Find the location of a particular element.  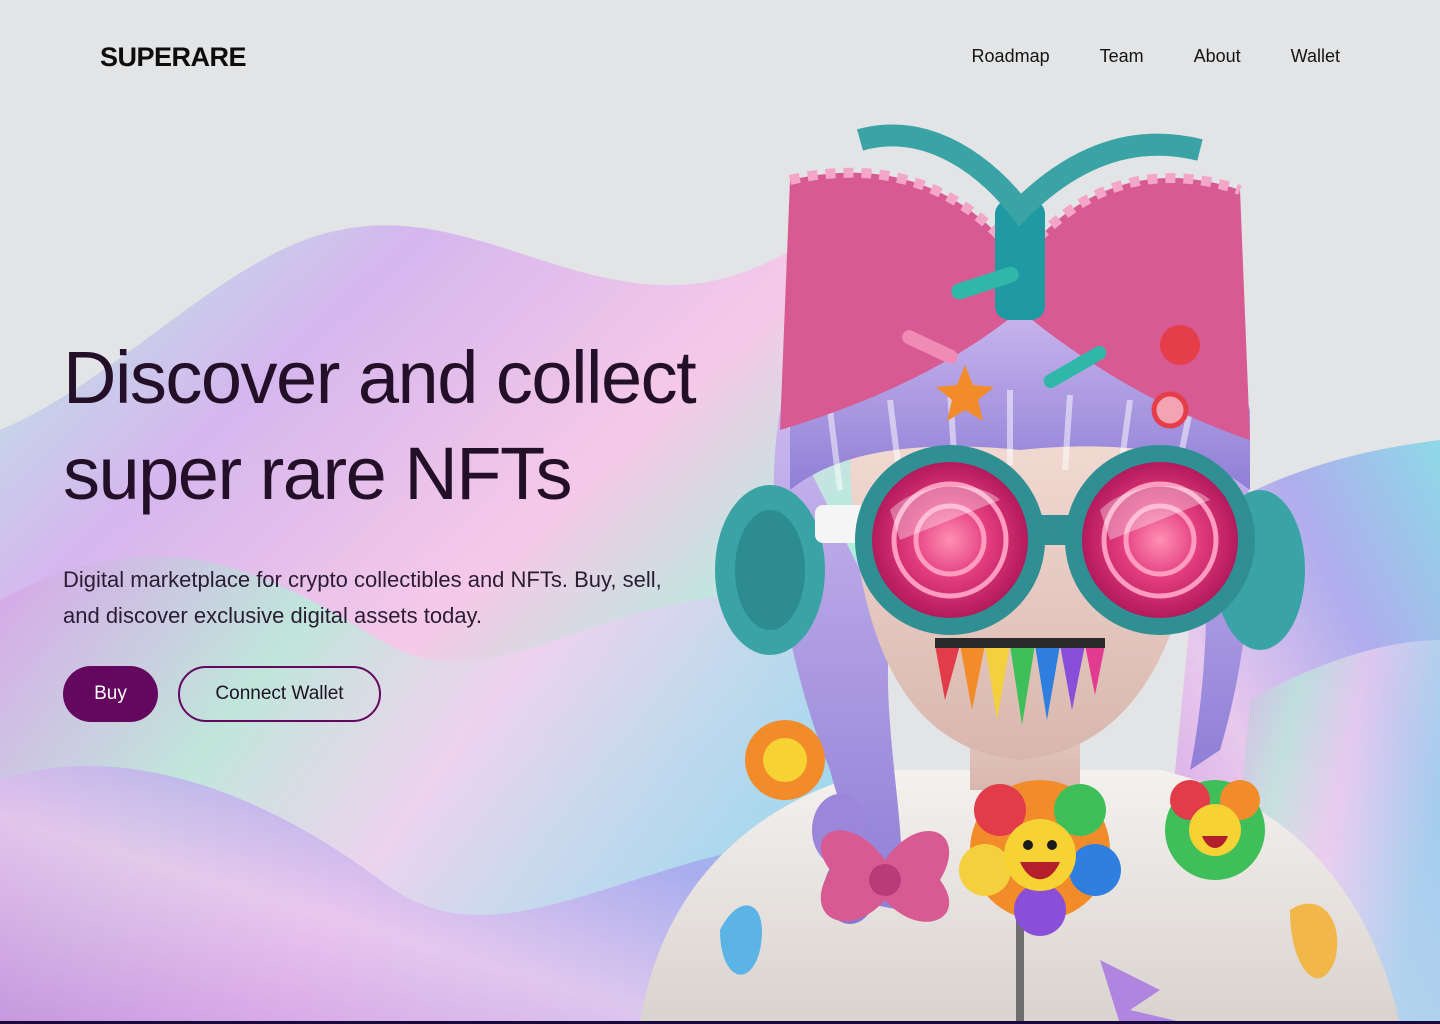

nav-links: Roadmap Team About Wallet is located at coordinates (1156, 56).